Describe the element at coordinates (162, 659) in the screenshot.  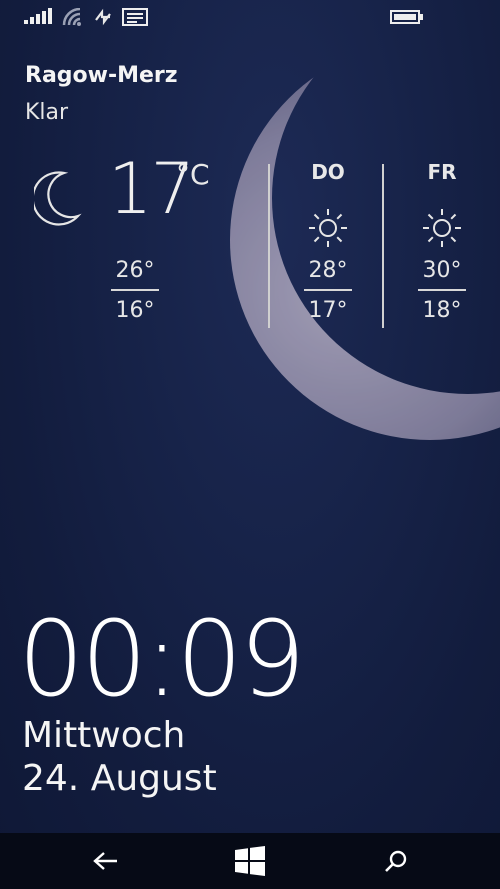
I see `lockscreen-clock: 00:09` at that location.